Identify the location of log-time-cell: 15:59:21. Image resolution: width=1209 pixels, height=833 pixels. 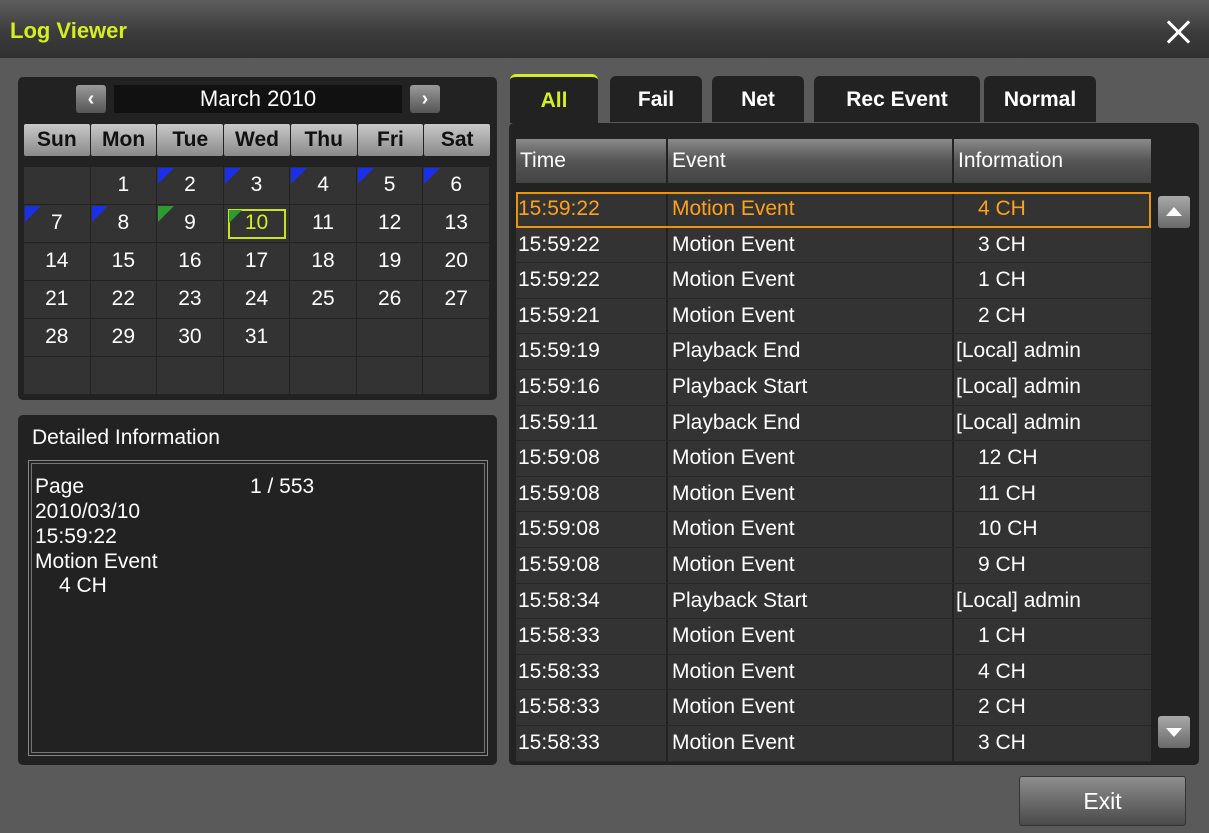
(592, 316).